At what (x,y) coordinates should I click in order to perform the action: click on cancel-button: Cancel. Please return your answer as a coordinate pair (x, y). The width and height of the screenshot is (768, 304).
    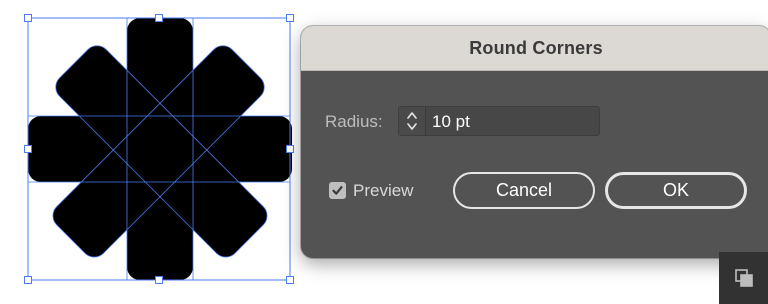
    Looking at the image, I should click on (524, 190).